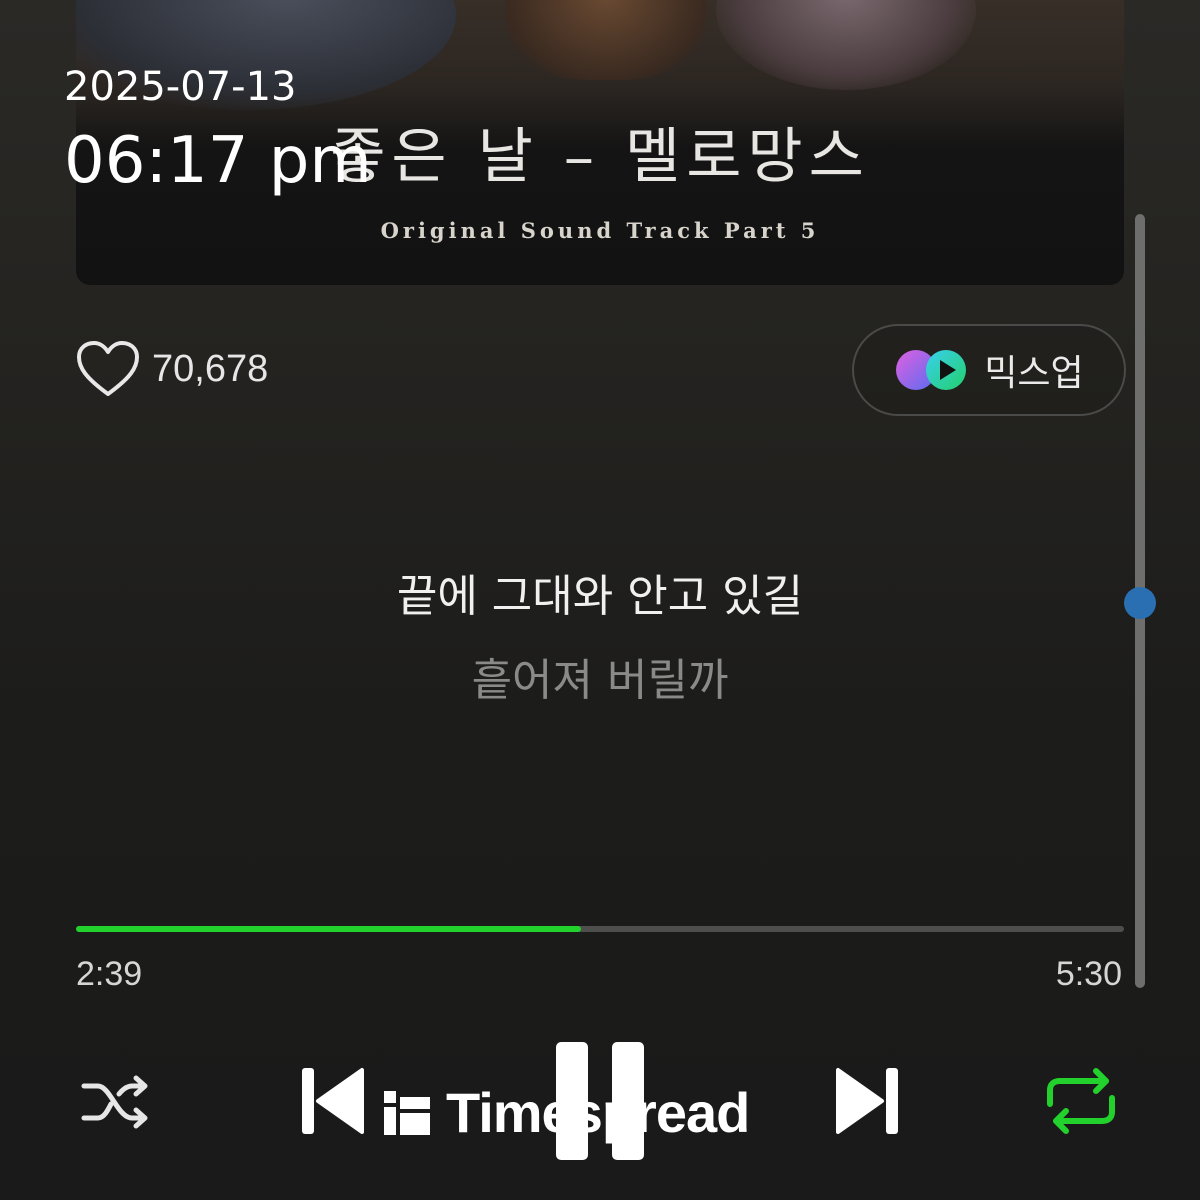 The height and width of the screenshot is (1200, 1200). Describe the element at coordinates (600, 230) in the screenshot. I see `album-subtitle: Original Sound Track Part 5` at that location.